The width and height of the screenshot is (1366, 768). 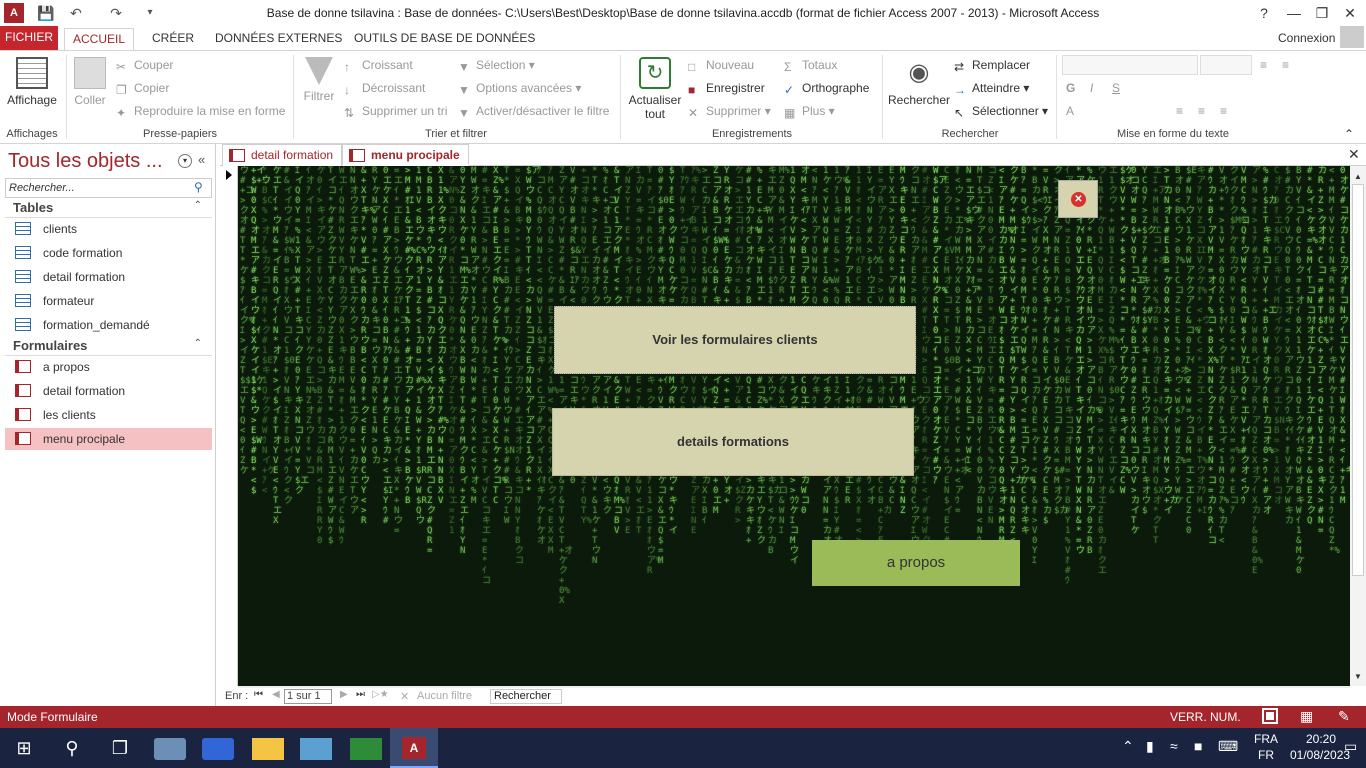 I want to click on record-position-input: 1 sur 1, so click(x=308, y=696).